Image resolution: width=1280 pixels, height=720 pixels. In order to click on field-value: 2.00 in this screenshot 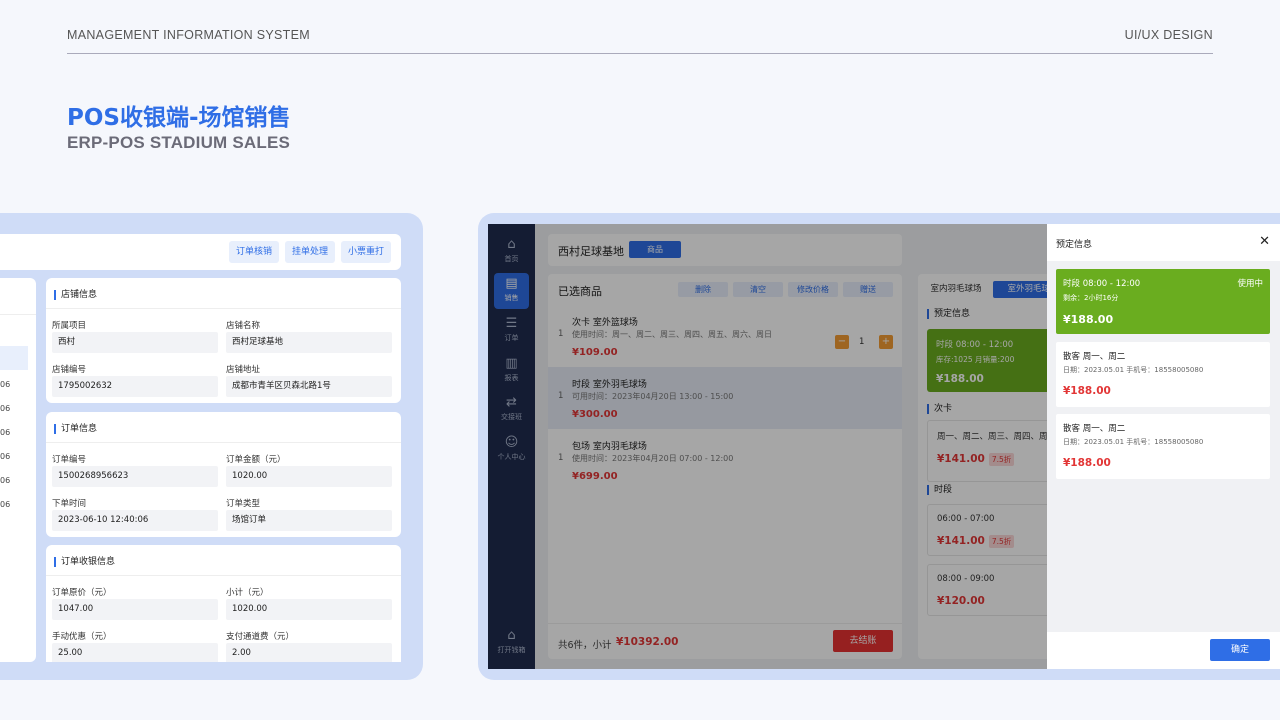, I will do `click(309, 652)`.